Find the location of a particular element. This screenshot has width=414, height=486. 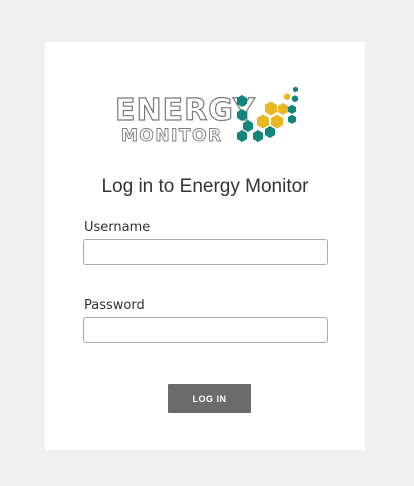

username-label: Username is located at coordinates (117, 227).